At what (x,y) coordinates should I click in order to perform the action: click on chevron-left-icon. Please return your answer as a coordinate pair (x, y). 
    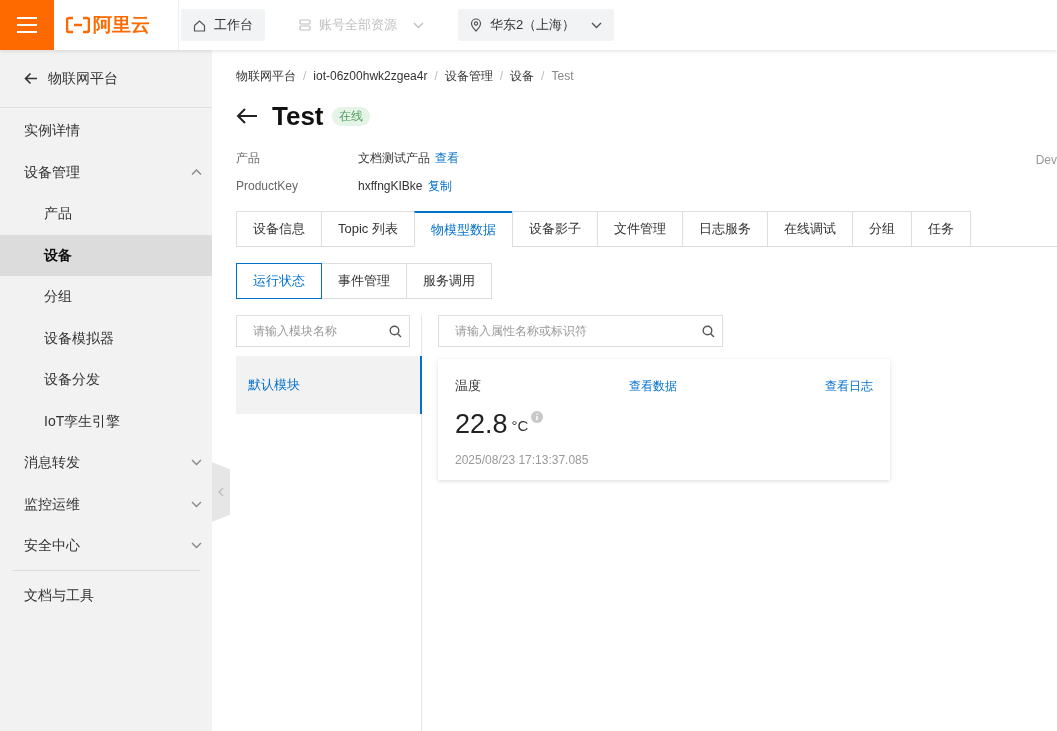
    Looking at the image, I should click on (221, 492).